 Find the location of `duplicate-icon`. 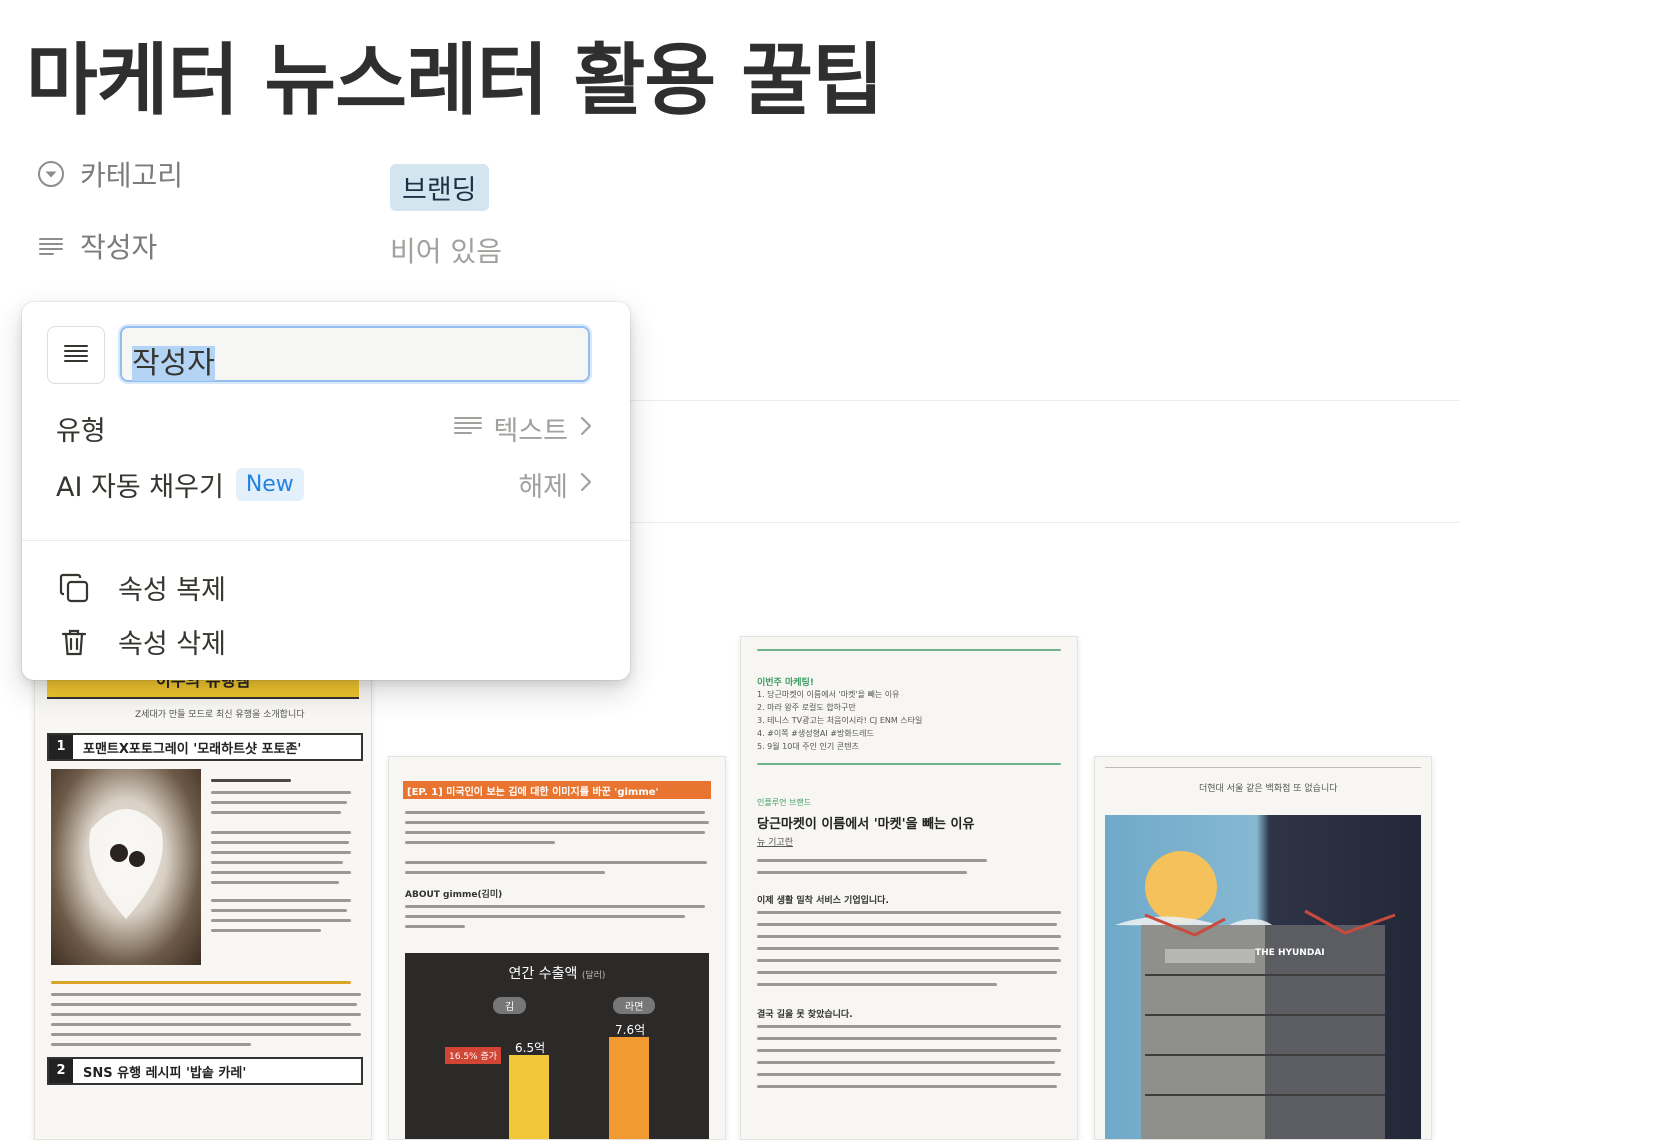

duplicate-icon is located at coordinates (74, 588).